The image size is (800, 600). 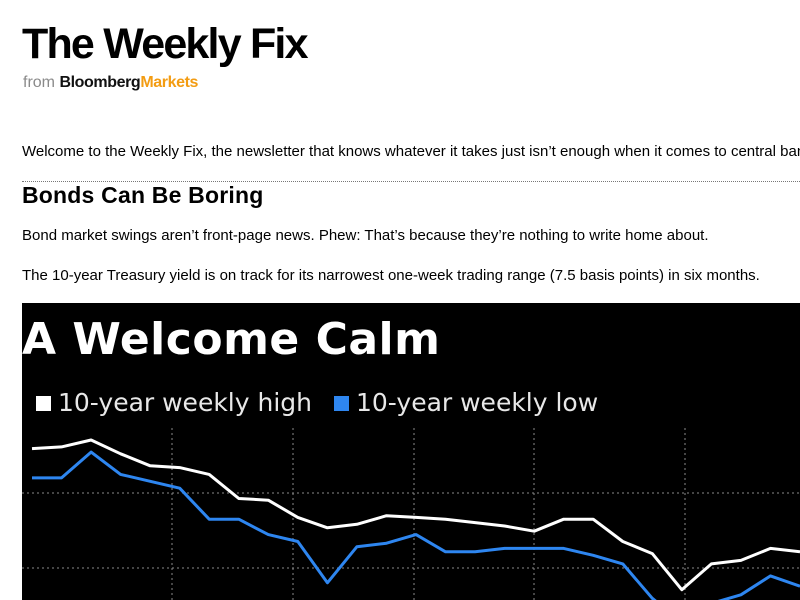 I want to click on byline: from BloombergMarkets, so click(x=110, y=83).